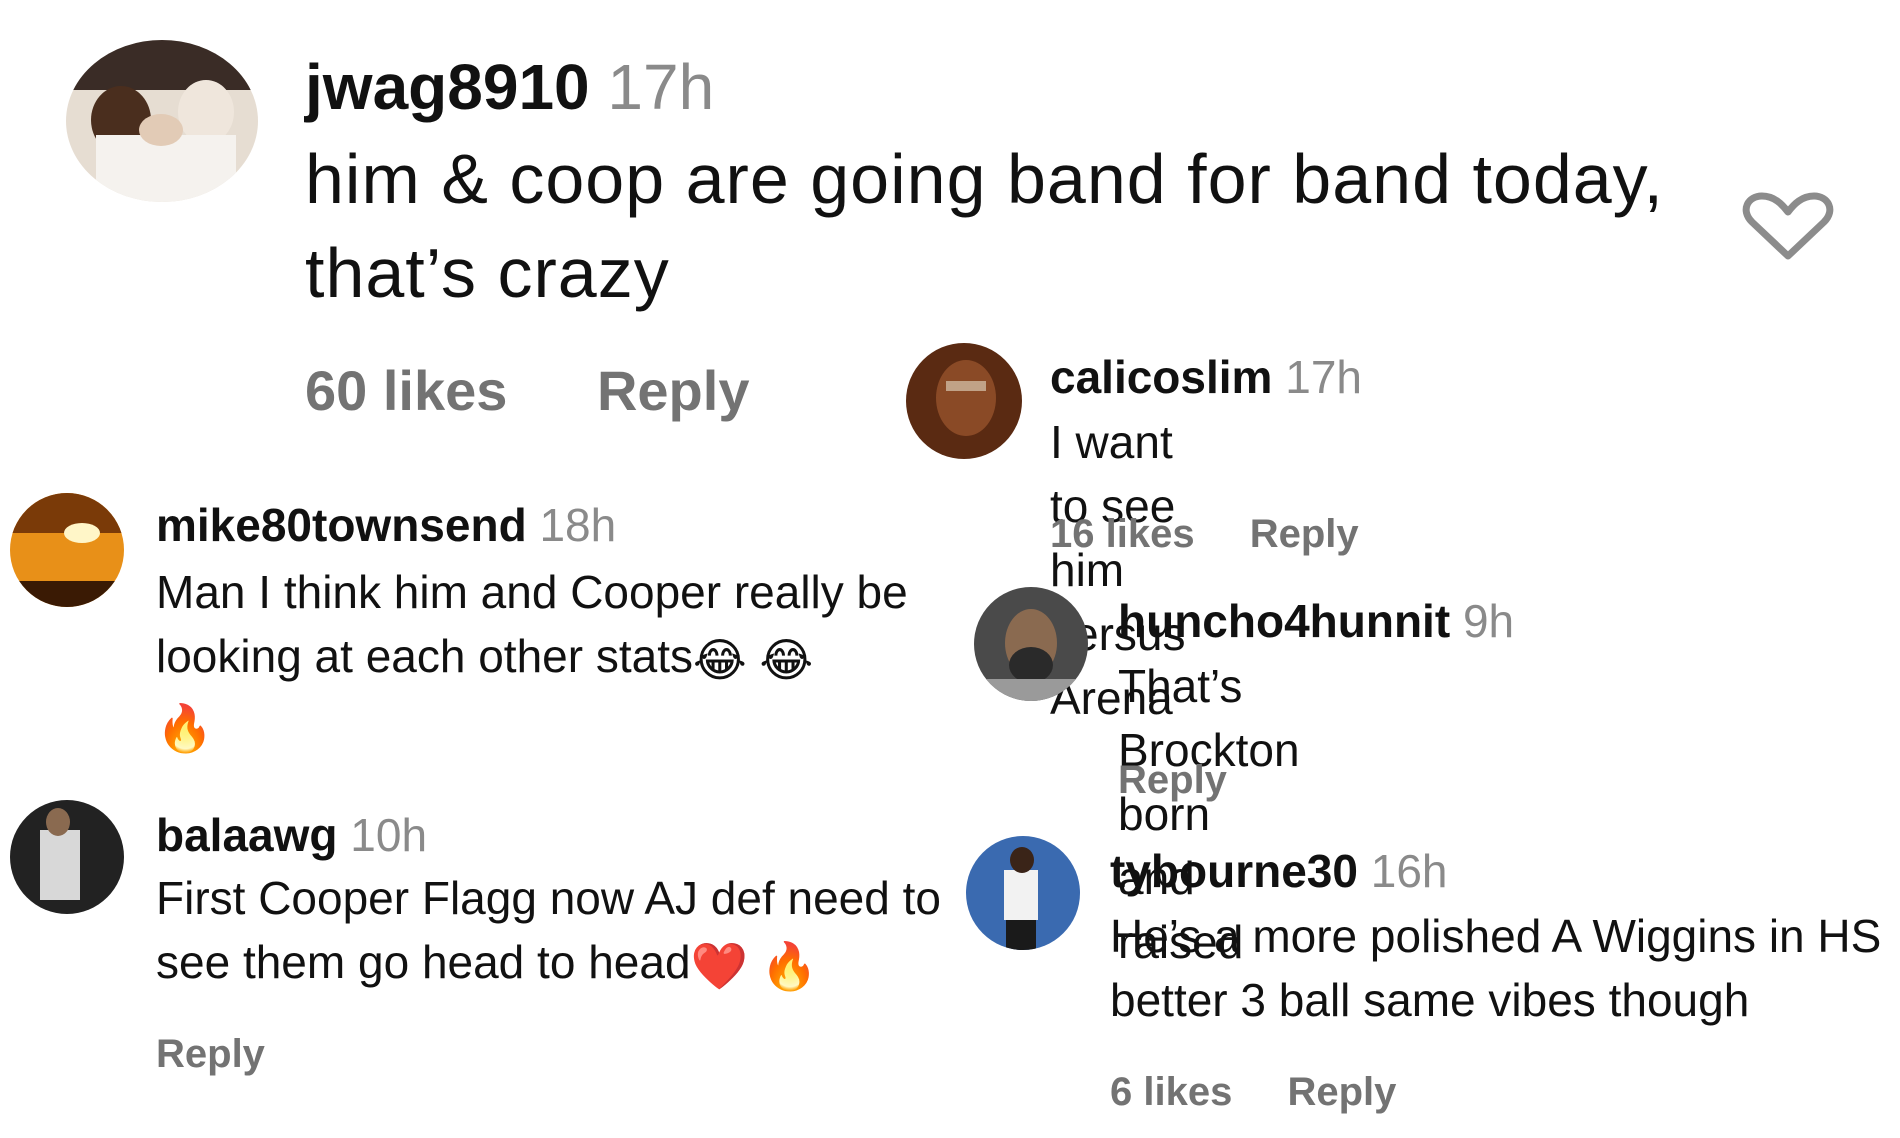 This screenshot has height=1138, width=1900. What do you see at coordinates (564, 390) in the screenshot?
I see `comment-actions: 60 likes Reply` at bounding box center [564, 390].